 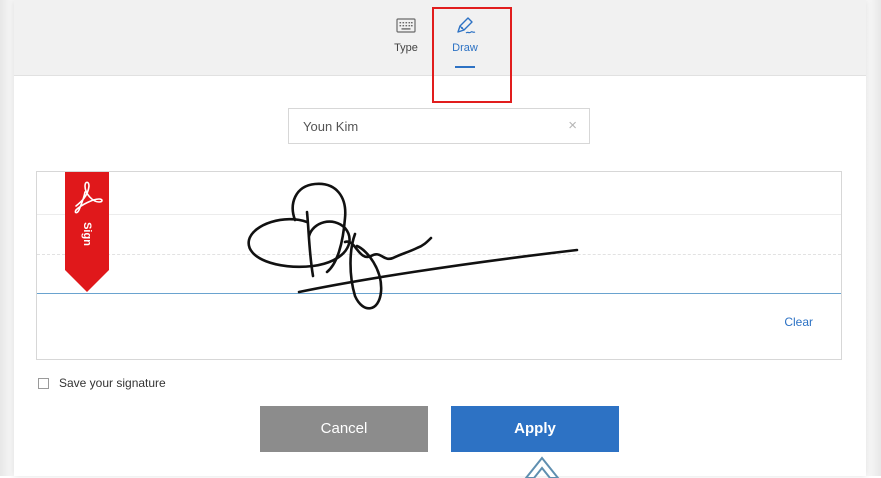 I want to click on save-signature-row: Save your signature, so click(x=102, y=383).